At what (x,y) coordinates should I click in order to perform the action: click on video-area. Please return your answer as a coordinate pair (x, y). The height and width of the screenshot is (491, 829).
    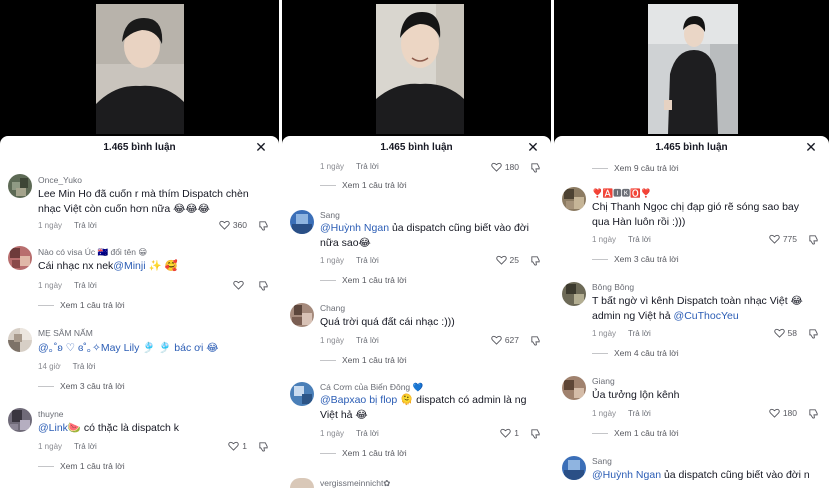
    Looking at the image, I should click on (691, 69).